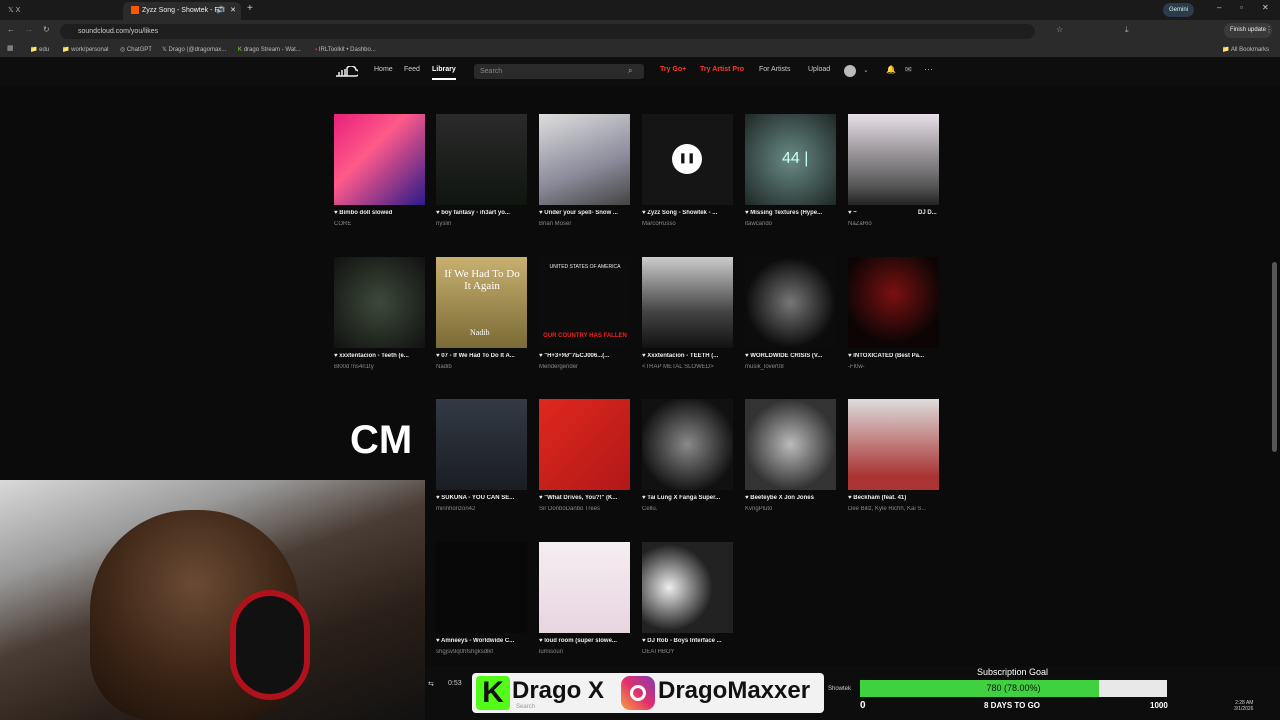  Describe the element at coordinates (547, 31) in the screenshot. I see `url-field: soundcloud.com/you/likes` at that location.